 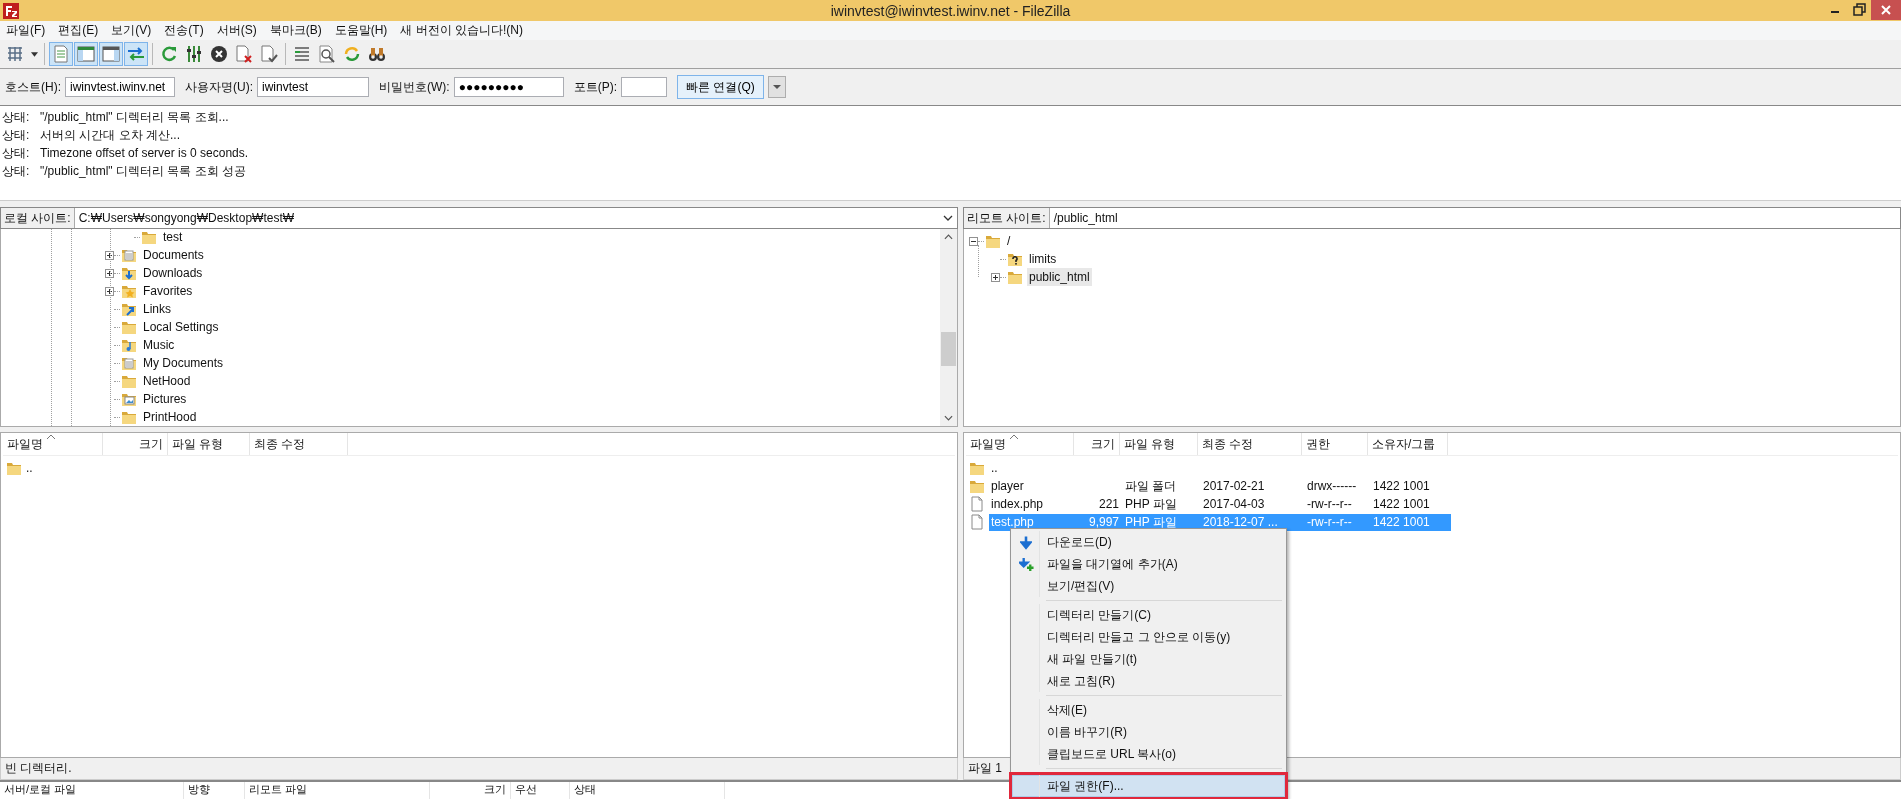 What do you see at coordinates (313, 87) in the screenshot?
I see `input-field: iwinvtest` at bounding box center [313, 87].